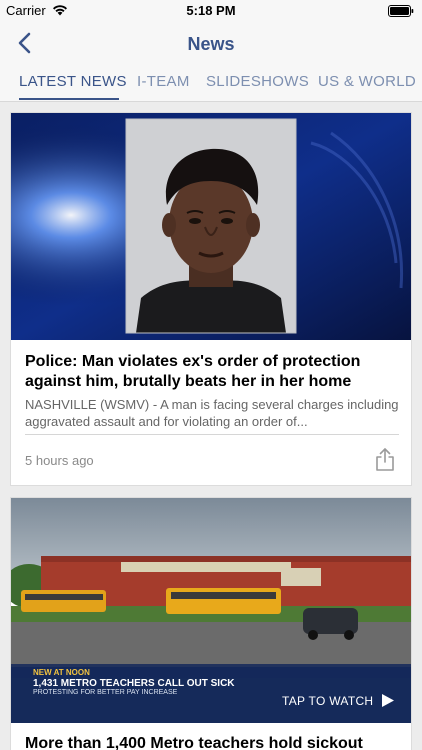 Image resolution: width=422 pixels, height=750 pixels. I want to click on card-divider, so click(212, 434).